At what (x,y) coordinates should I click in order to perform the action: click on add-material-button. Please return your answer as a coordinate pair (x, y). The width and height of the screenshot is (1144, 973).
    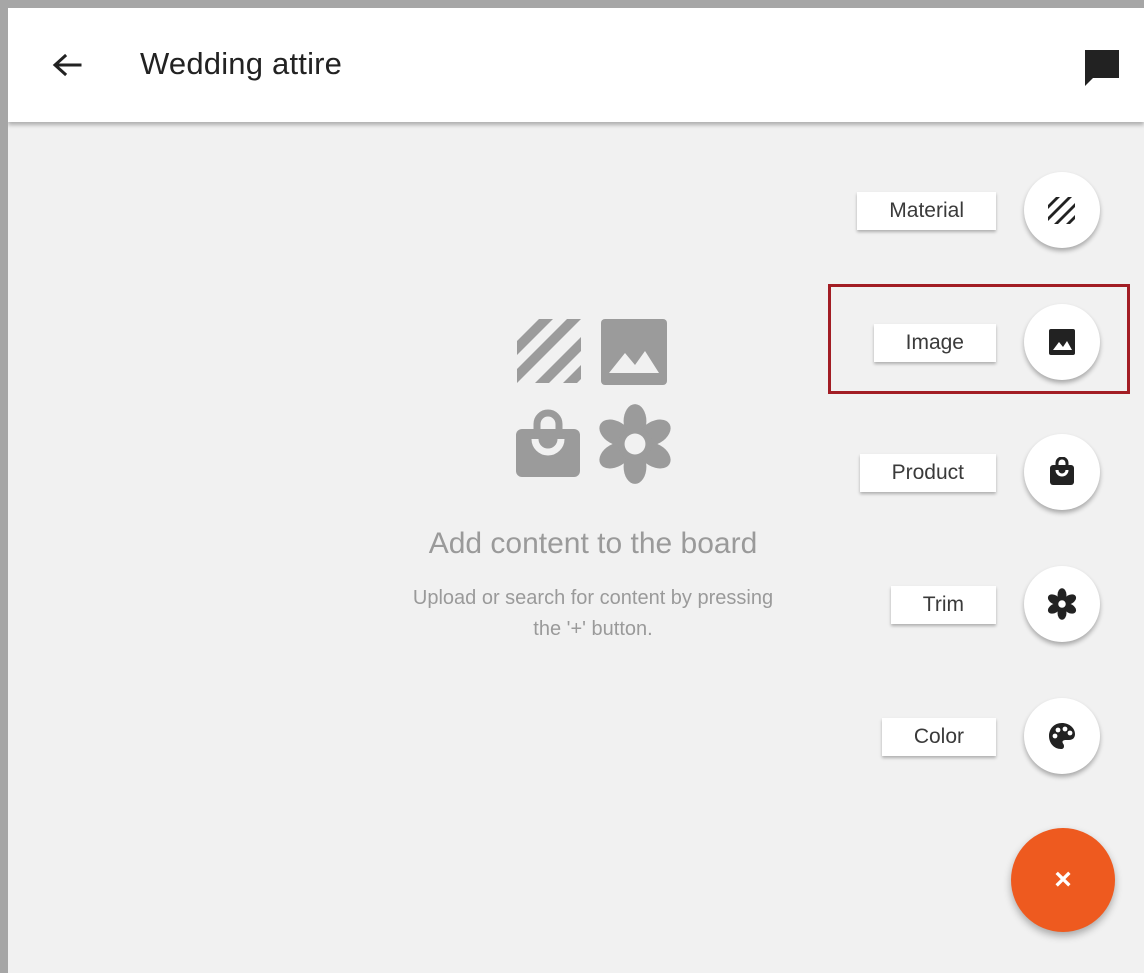
    Looking at the image, I should click on (1062, 210).